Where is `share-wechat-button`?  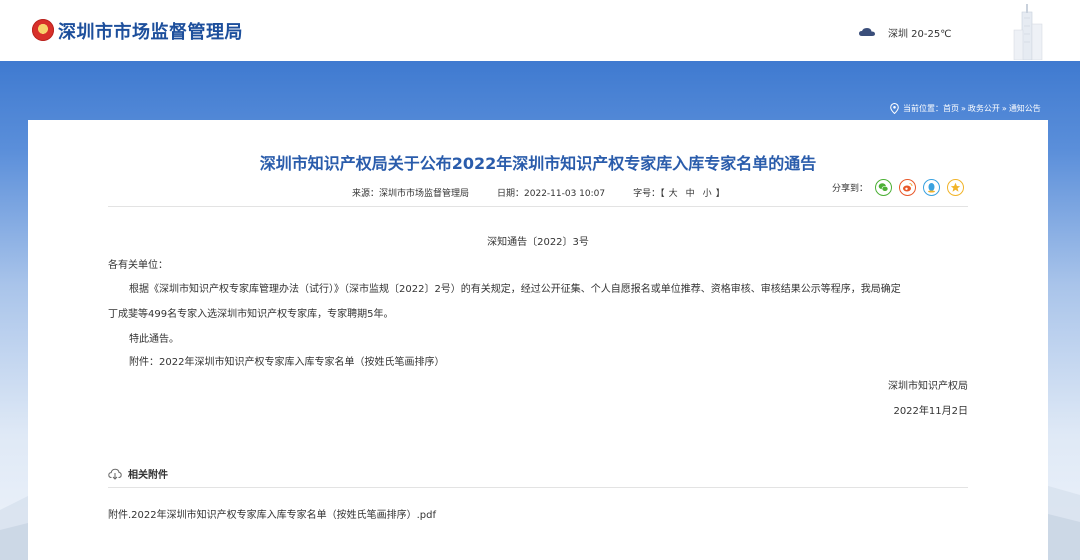
share-wechat-button is located at coordinates (884, 187).